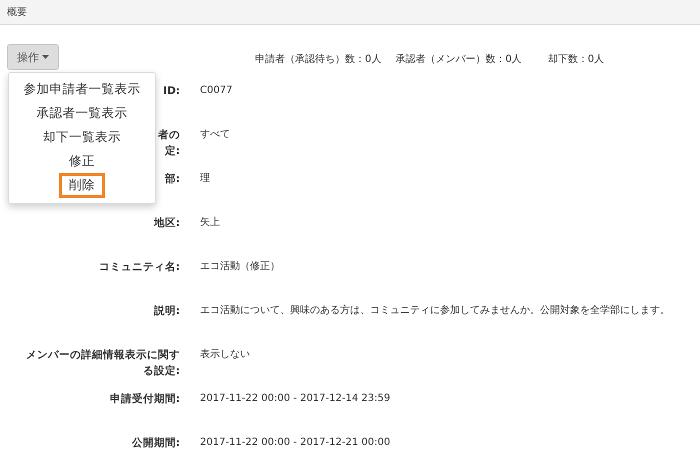 This screenshot has width=700, height=471. Describe the element at coordinates (33, 57) in the screenshot. I see `action-dropdown-button: 操作` at that location.